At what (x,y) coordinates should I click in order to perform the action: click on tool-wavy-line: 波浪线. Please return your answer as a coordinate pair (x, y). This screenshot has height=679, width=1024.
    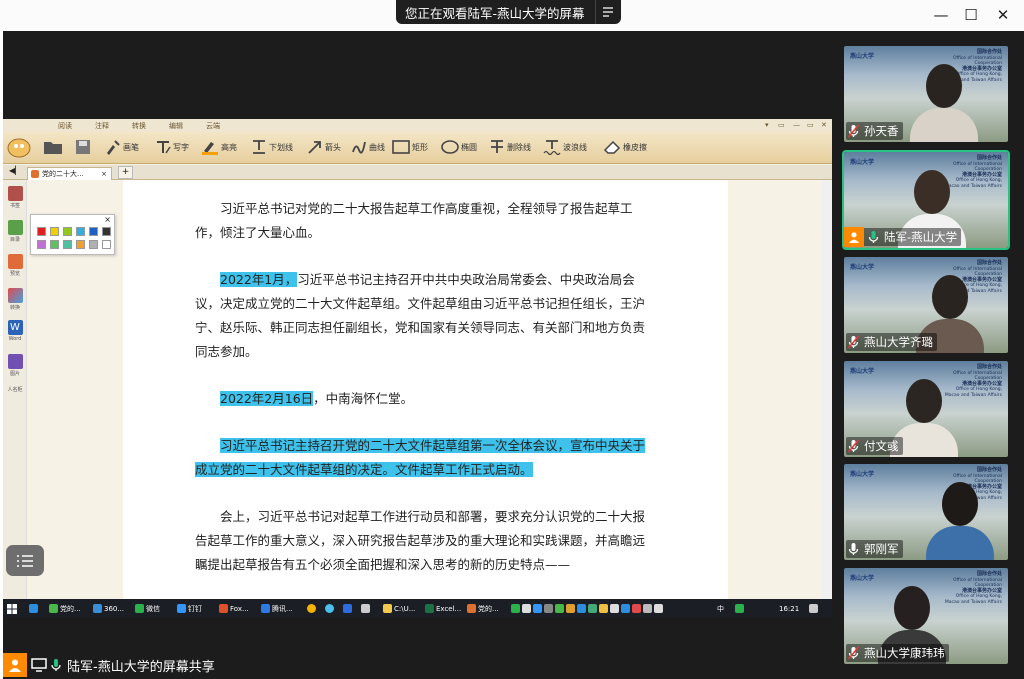
    Looking at the image, I should click on (565, 147).